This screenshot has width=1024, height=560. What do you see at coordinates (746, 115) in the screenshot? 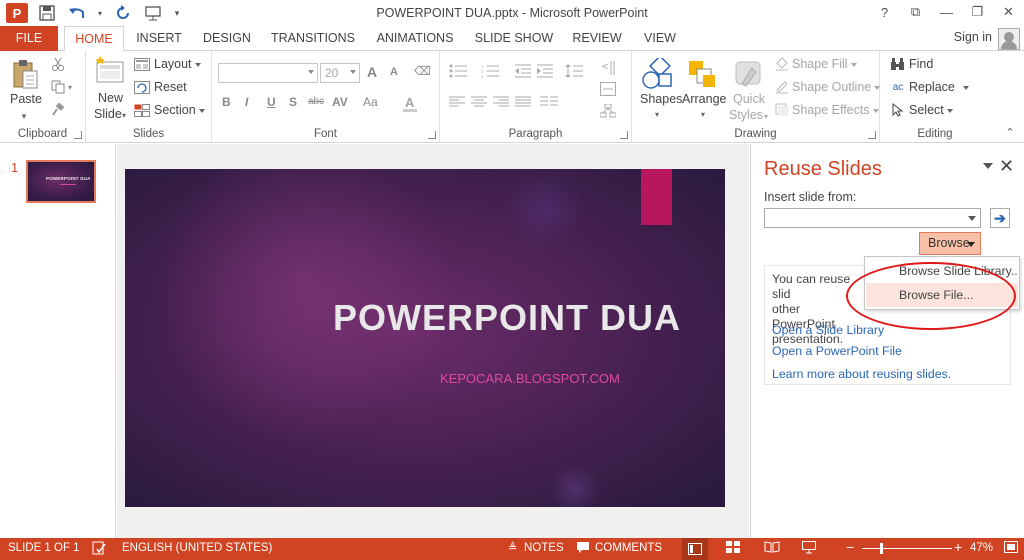
I see `quick-styles-label-2: Styles` at bounding box center [746, 115].